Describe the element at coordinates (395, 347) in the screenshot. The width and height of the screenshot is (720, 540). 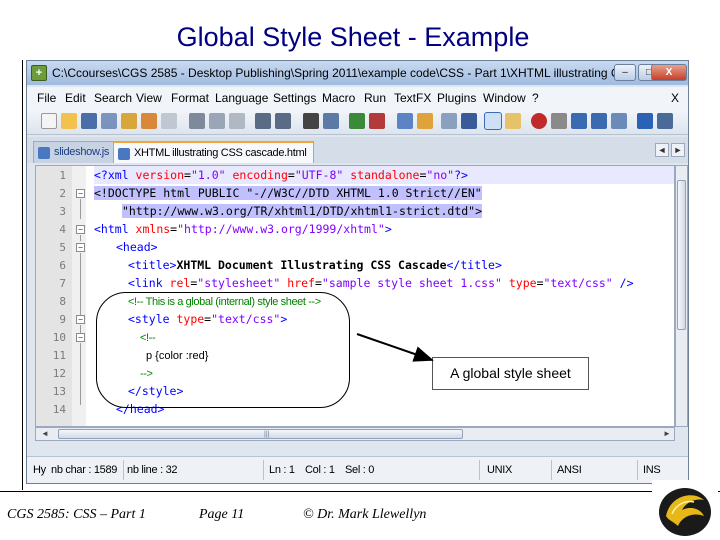
I see `callout-arrow-icon` at that location.